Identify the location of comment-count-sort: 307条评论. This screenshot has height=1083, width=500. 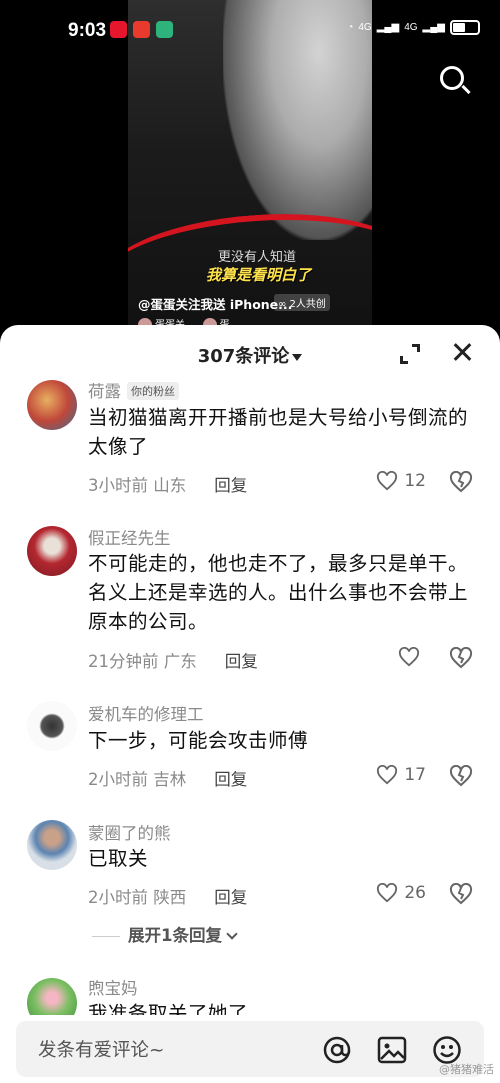
(250, 355).